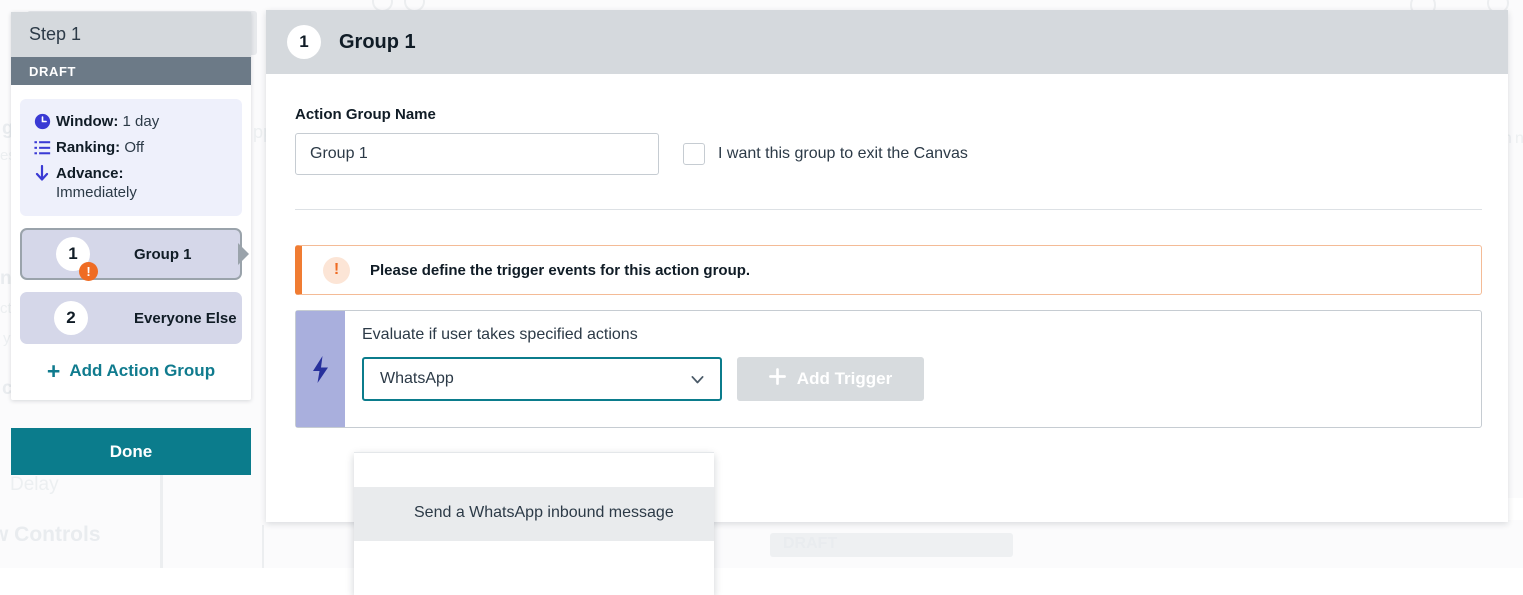 The width and height of the screenshot is (1523, 595). I want to click on info-row-advance: Advance: Immediately, so click(131, 183).